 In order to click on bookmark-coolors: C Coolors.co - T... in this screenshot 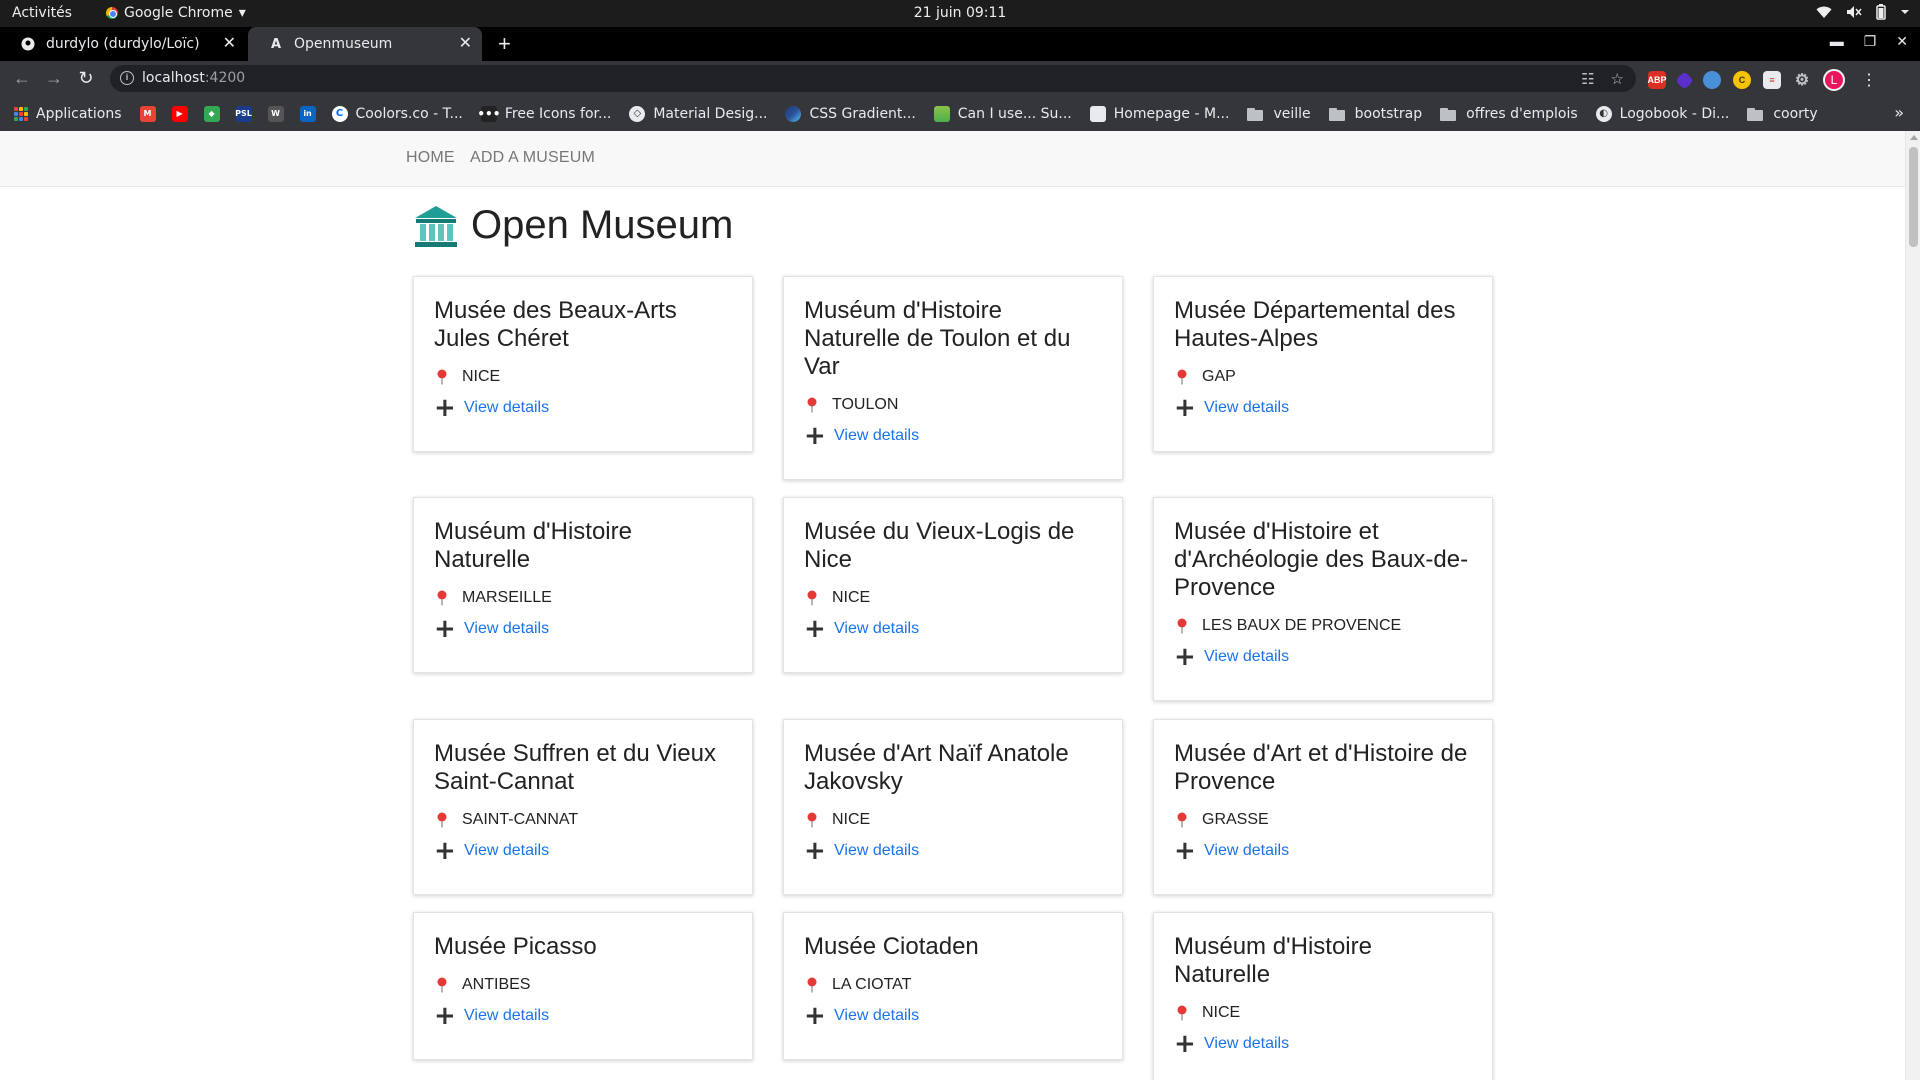, I will do `click(397, 113)`.